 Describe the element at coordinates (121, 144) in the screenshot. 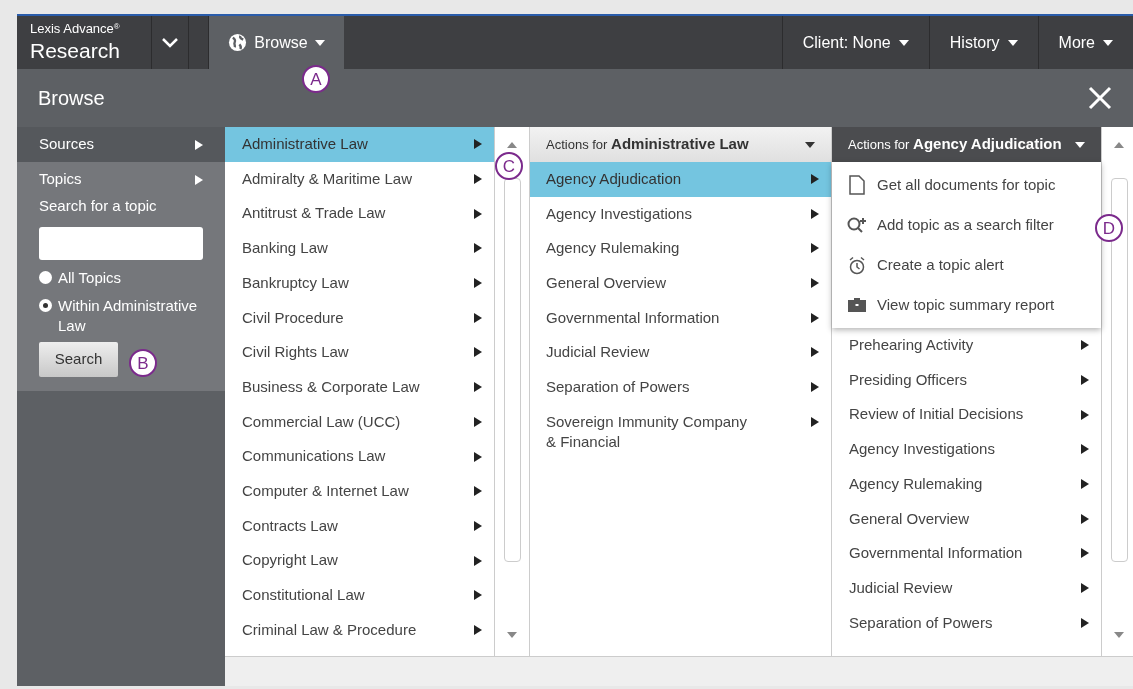

I see `category-item: Sources` at that location.